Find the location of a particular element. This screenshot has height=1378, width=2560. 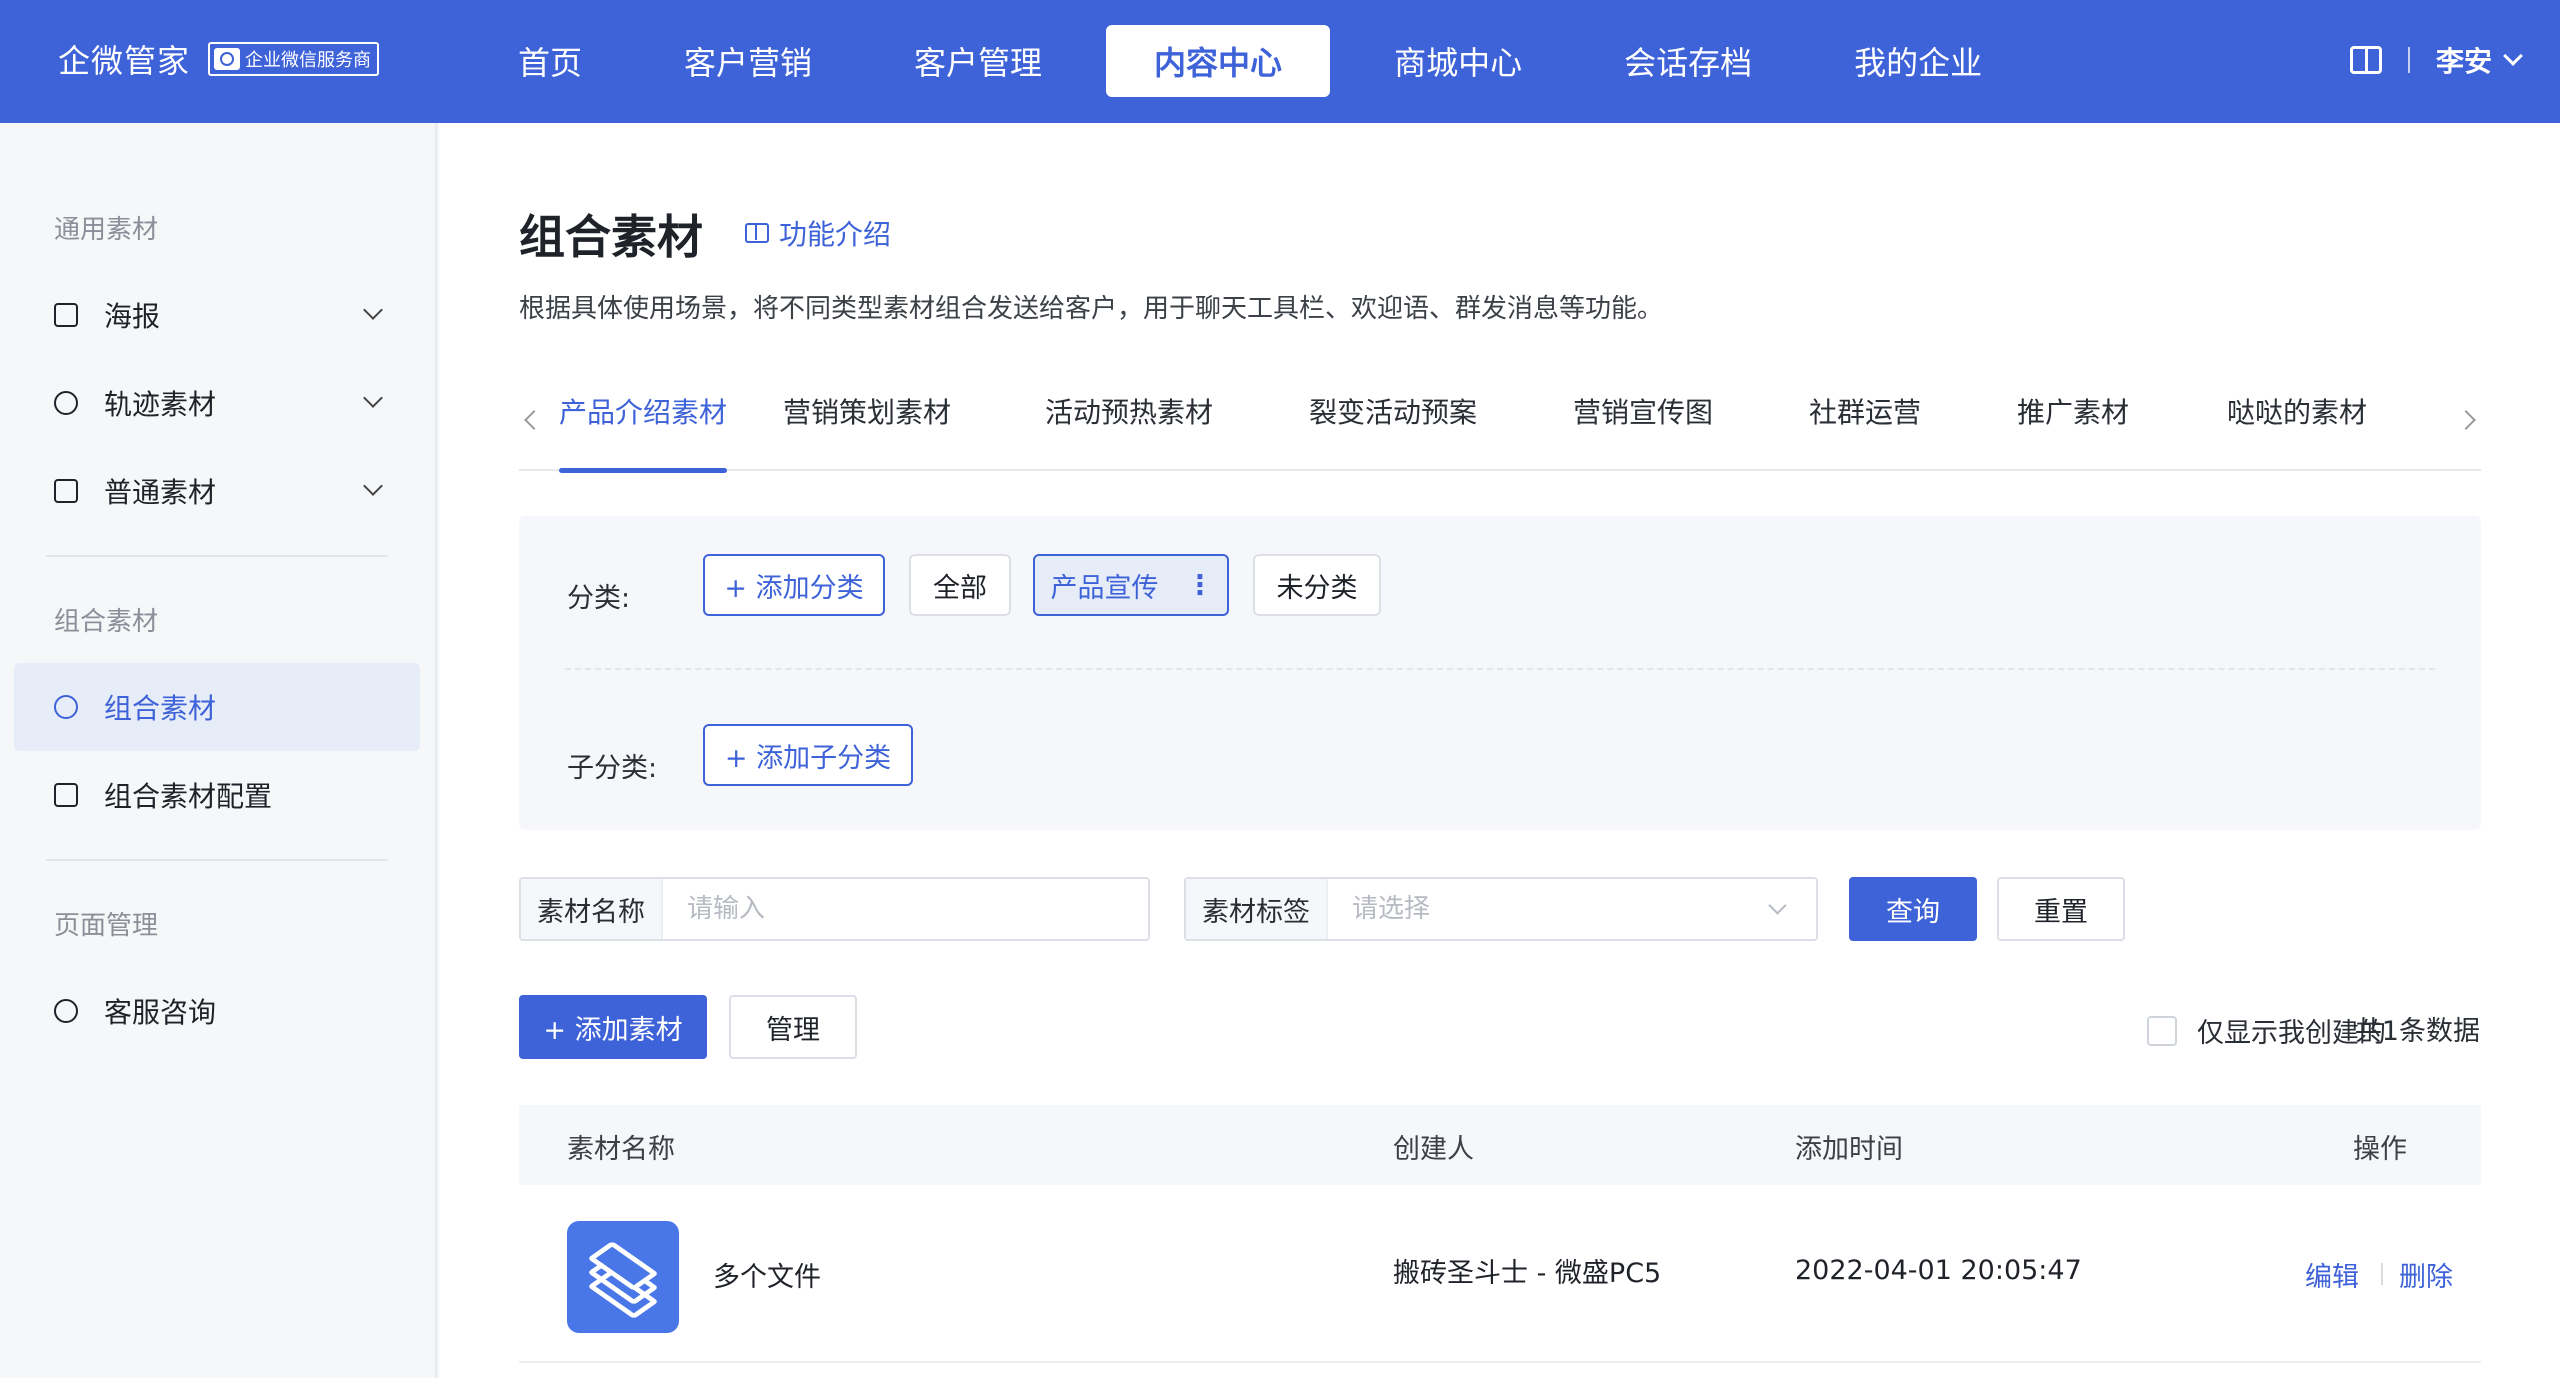

brand: 企微管家 企业微信服务商 is located at coordinates (219, 59).